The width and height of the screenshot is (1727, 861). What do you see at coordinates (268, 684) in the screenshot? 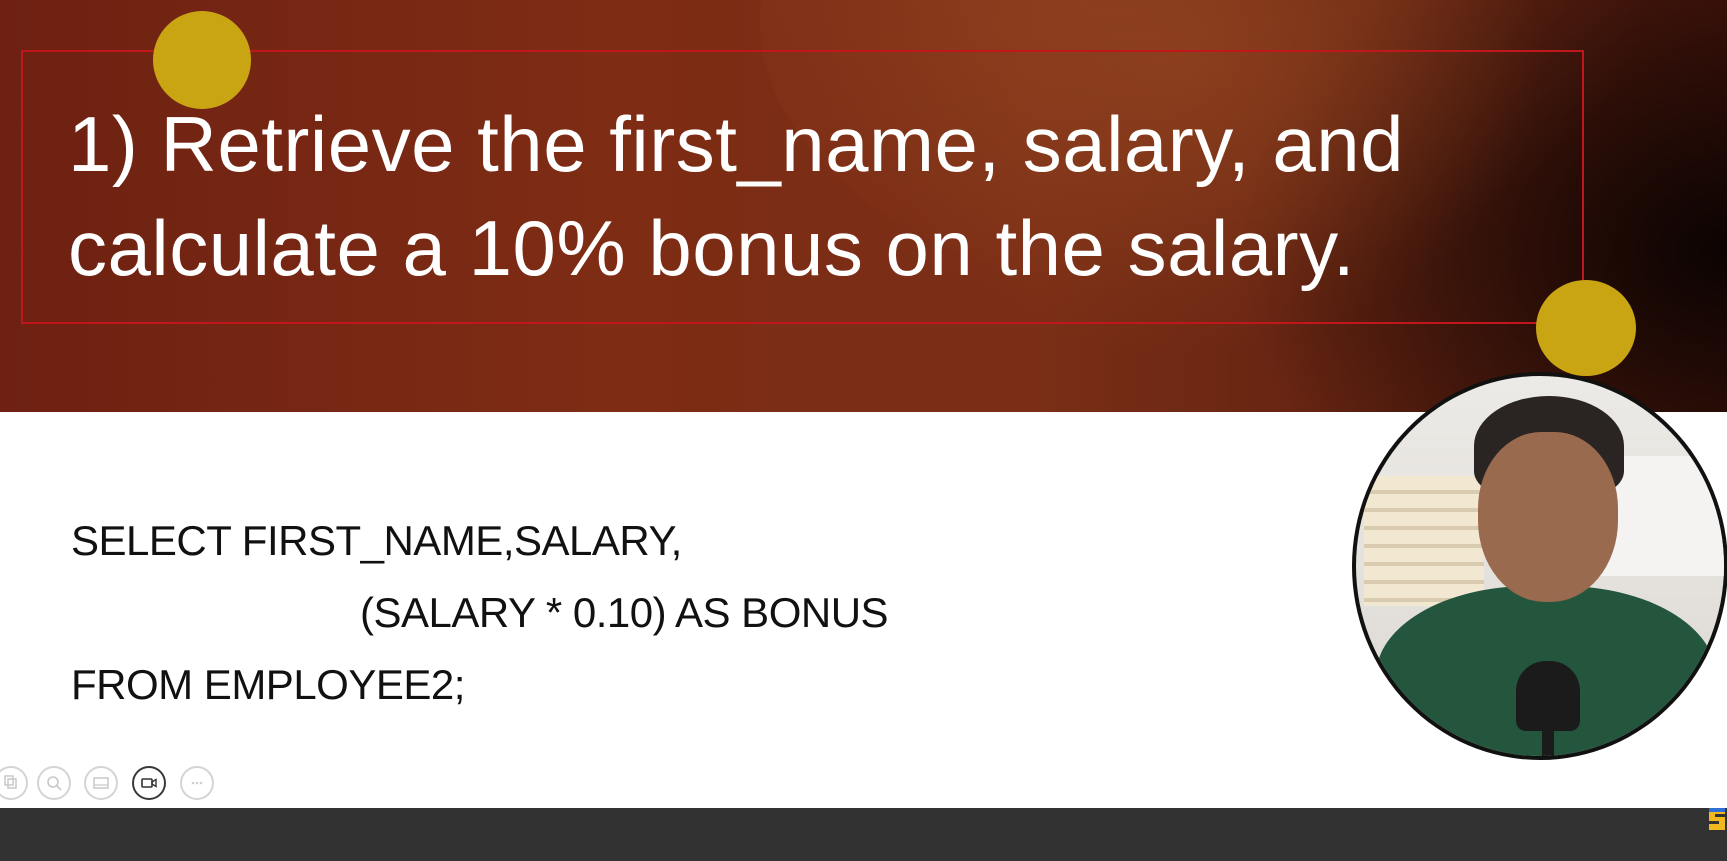
I see `code-line-from: FROM EMPLOYEE2;` at bounding box center [268, 684].